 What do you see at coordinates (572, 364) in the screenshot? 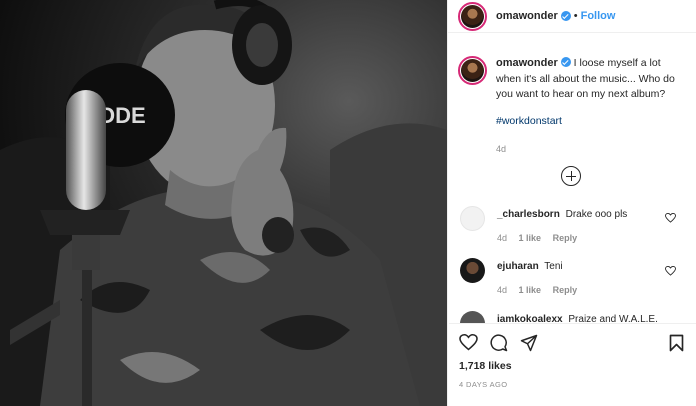
I see `post-actions-bar: 1,718 likes 4 DAYS AGO` at bounding box center [572, 364].